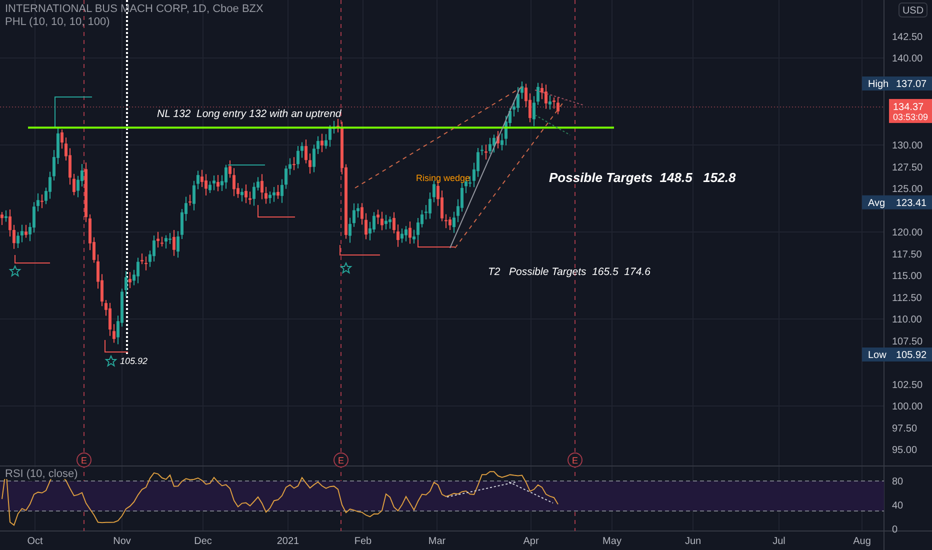 The image size is (932, 550). What do you see at coordinates (905, 450) in the screenshot?
I see `price-tick-label: 95.00` at bounding box center [905, 450].